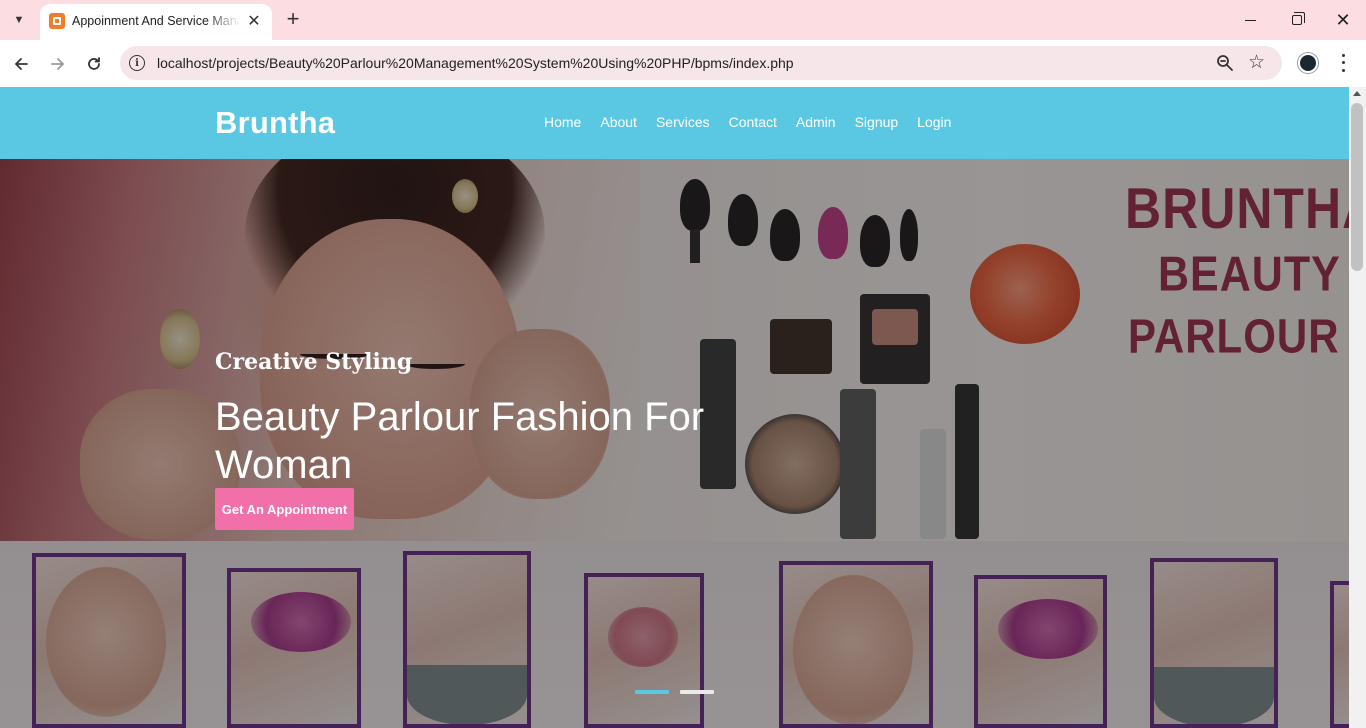 Image resolution: width=1366 pixels, height=728 pixels. What do you see at coordinates (57, 21) in the screenshot?
I see `favicon-icon` at bounding box center [57, 21].